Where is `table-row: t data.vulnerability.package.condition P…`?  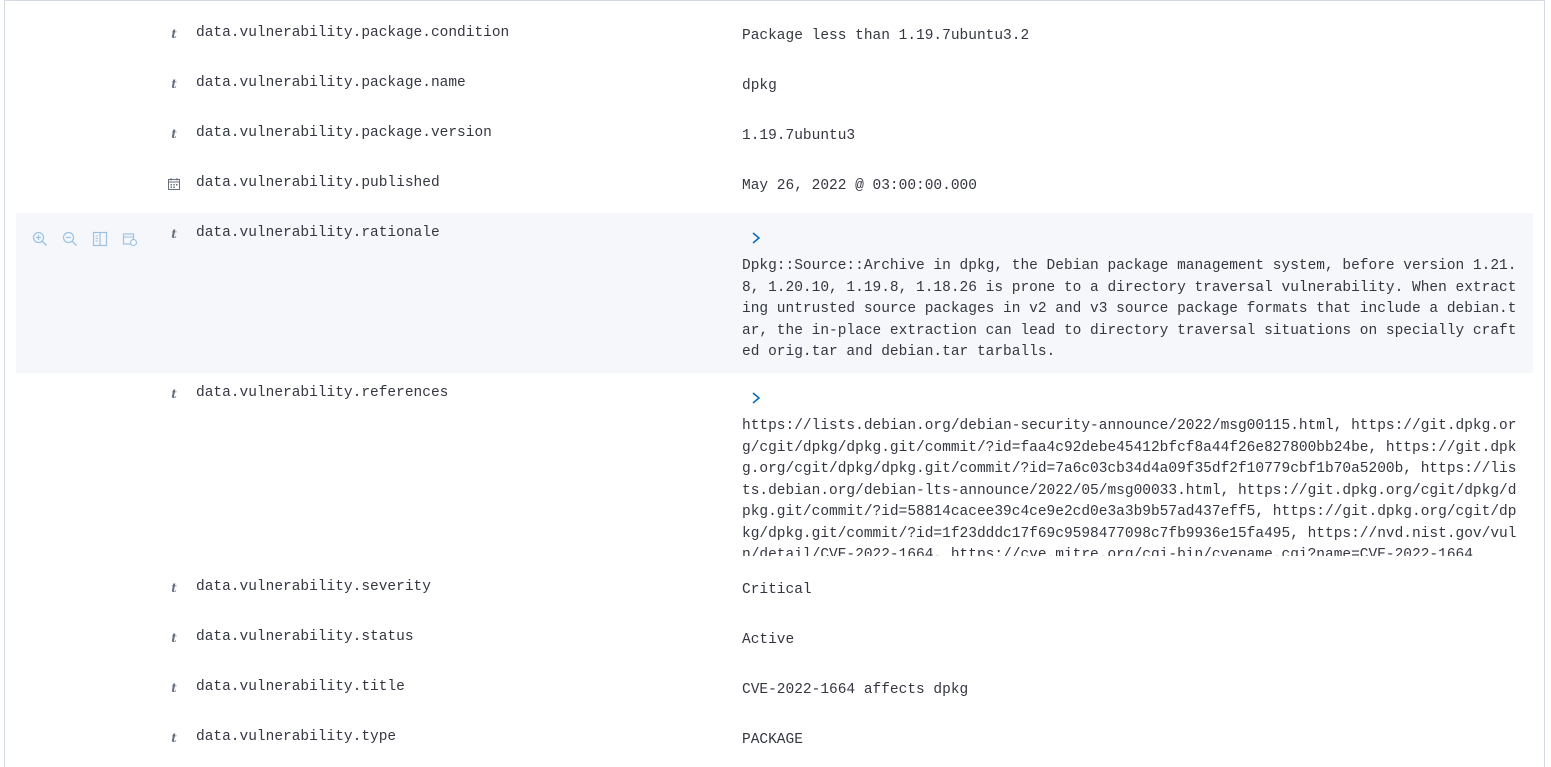 table-row: t data.vulnerability.package.condition P… is located at coordinates (774, 41).